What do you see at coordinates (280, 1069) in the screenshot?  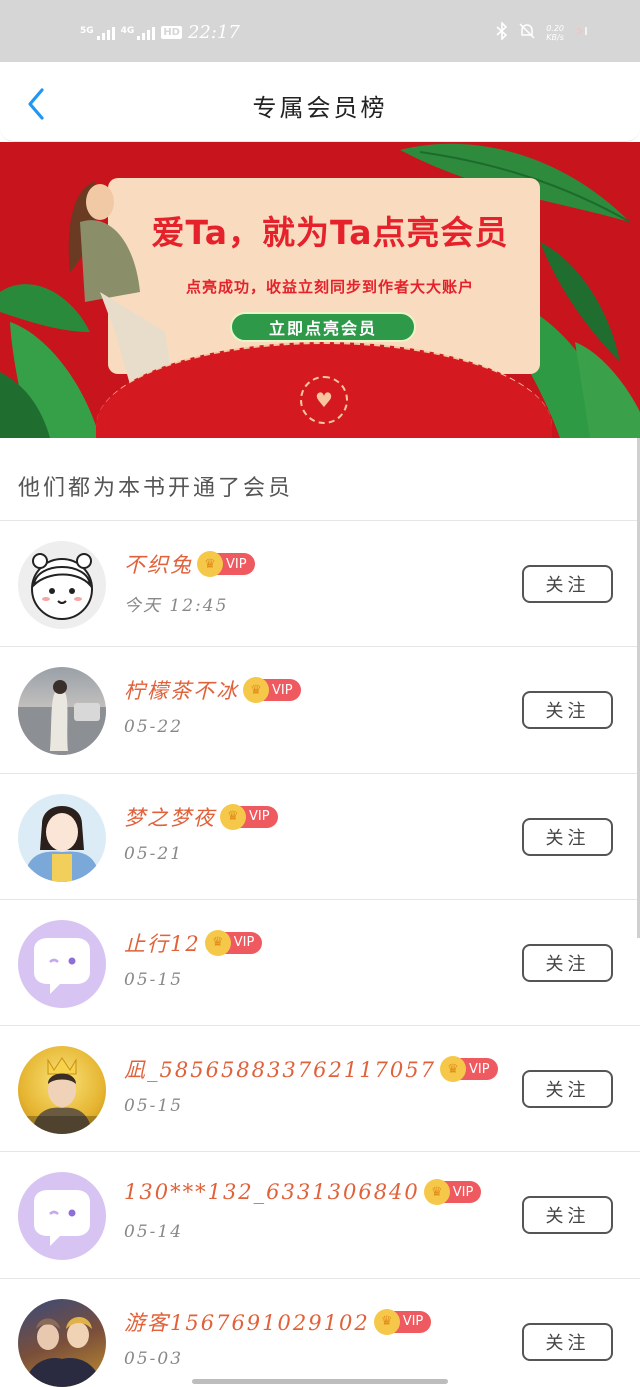 I see `member-name: 凪_5856588337621170​57` at bounding box center [280, 1069].